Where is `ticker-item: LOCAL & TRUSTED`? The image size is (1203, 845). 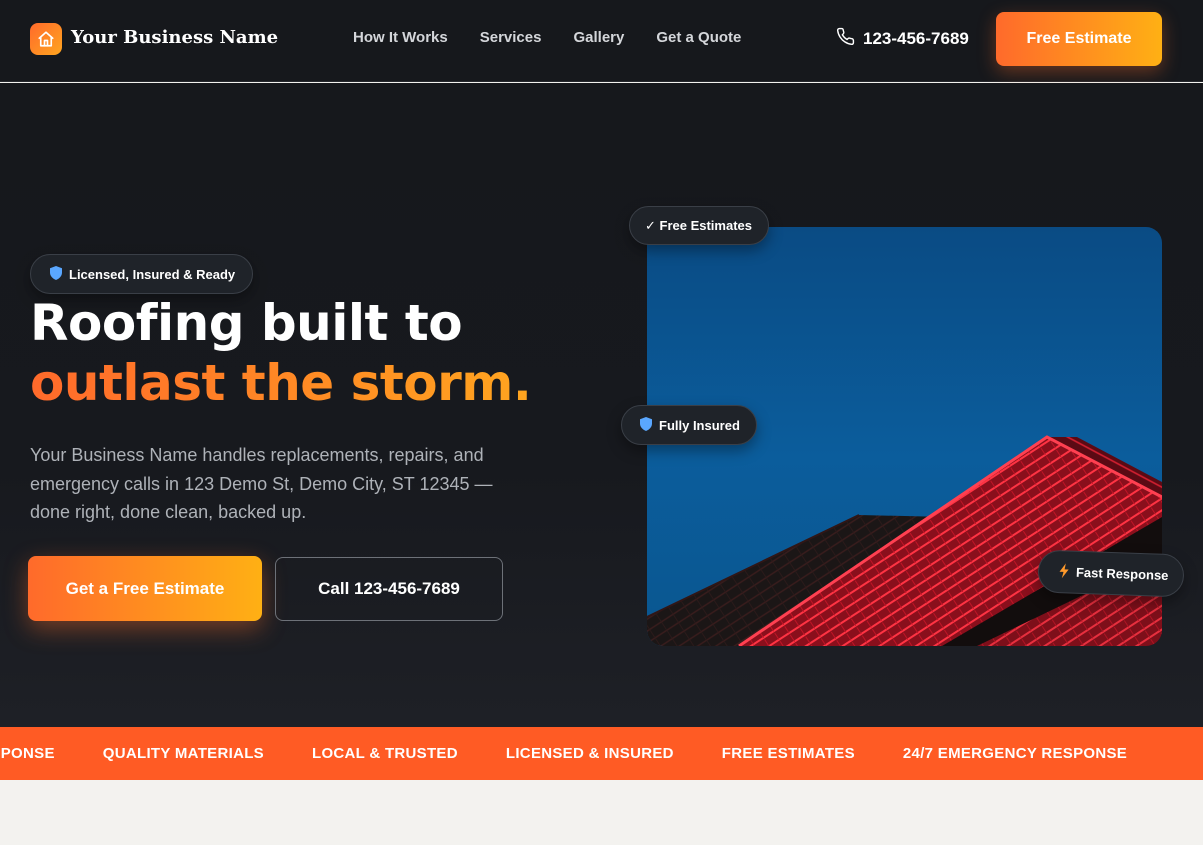
ticker-item: LOCAL & TRUSTED is located at coordinates (384, 753).